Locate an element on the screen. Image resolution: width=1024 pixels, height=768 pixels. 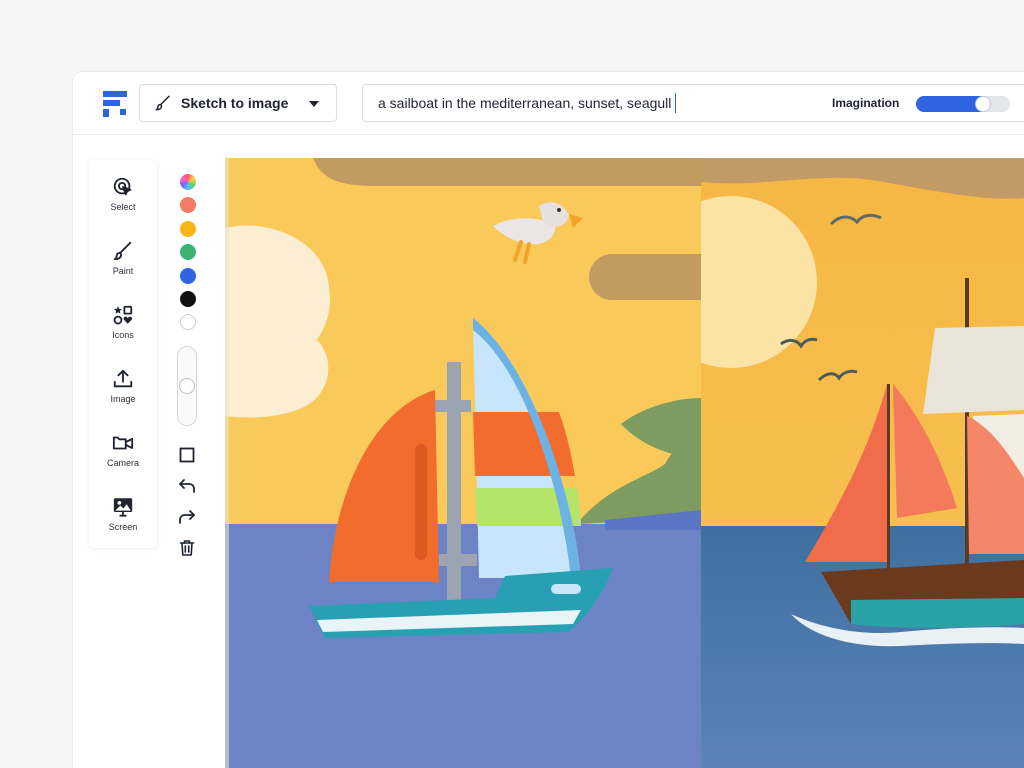
color-swatch-green is located at coordinates (188, 252).